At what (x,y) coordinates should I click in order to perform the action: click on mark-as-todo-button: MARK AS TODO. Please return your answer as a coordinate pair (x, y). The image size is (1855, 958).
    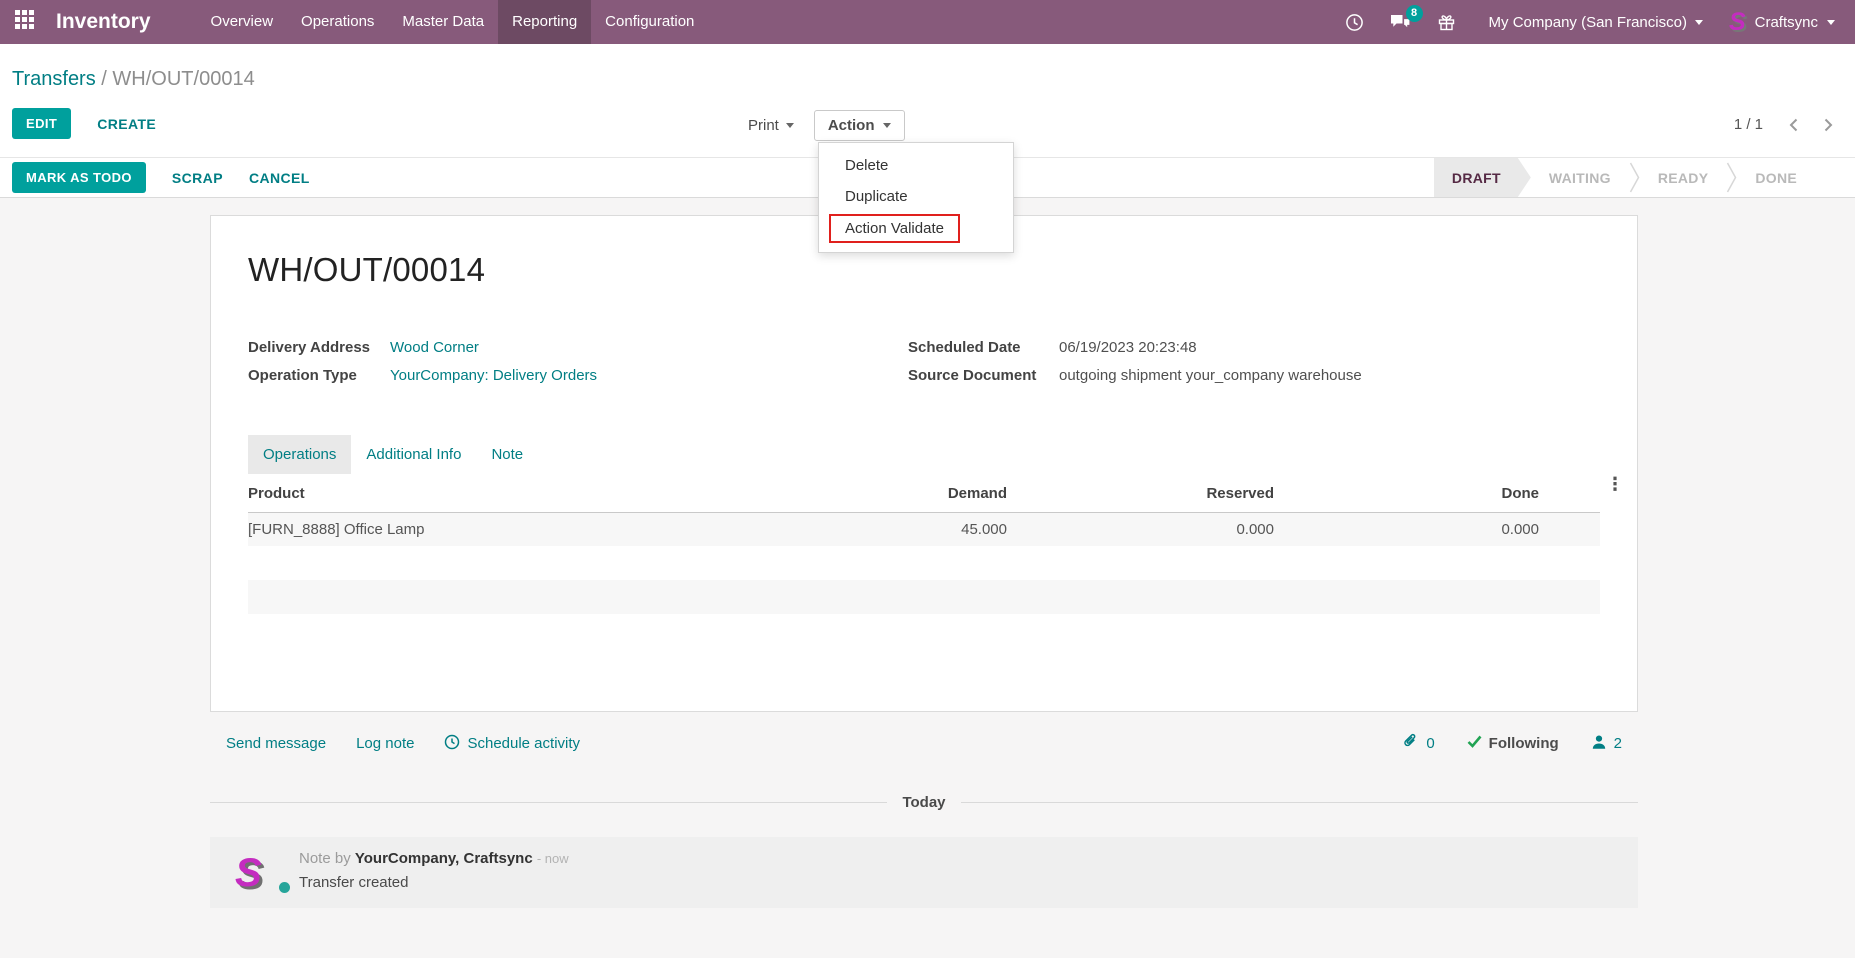
    Looking at the image, I should click on (79, 177).